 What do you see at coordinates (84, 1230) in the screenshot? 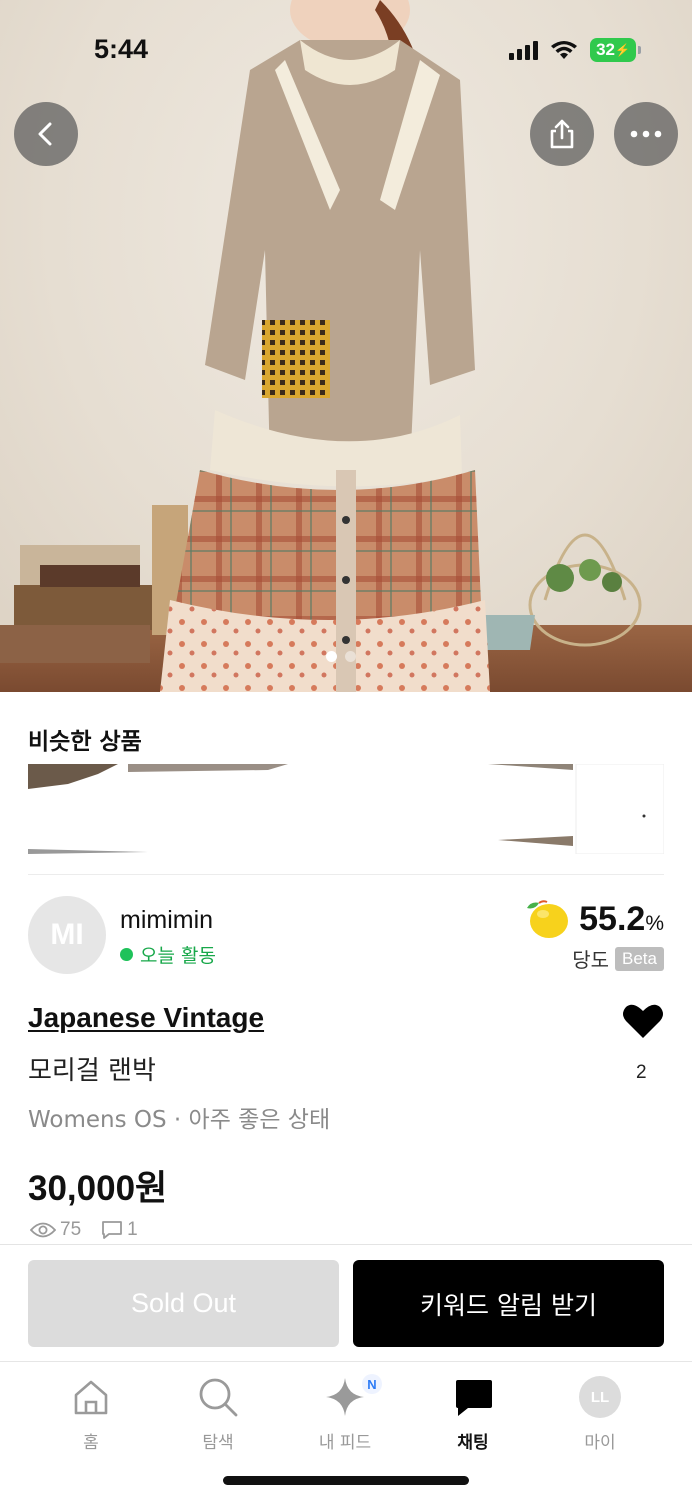
I see `product-stats: 75 1` at bounding box center [84, 1230].